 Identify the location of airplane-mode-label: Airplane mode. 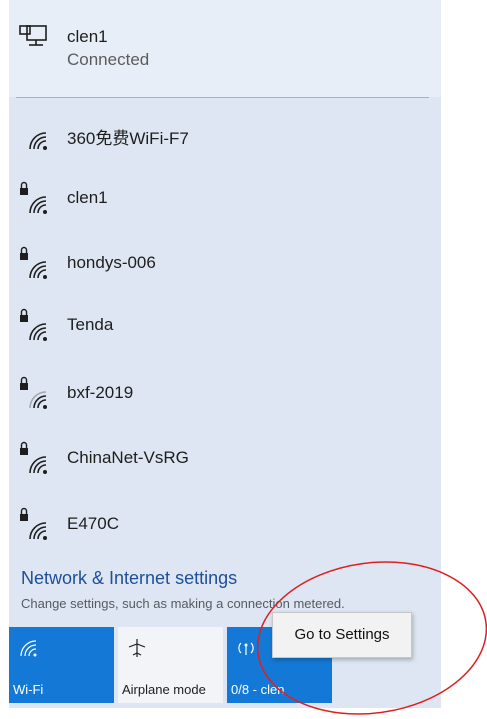
(164, 689).